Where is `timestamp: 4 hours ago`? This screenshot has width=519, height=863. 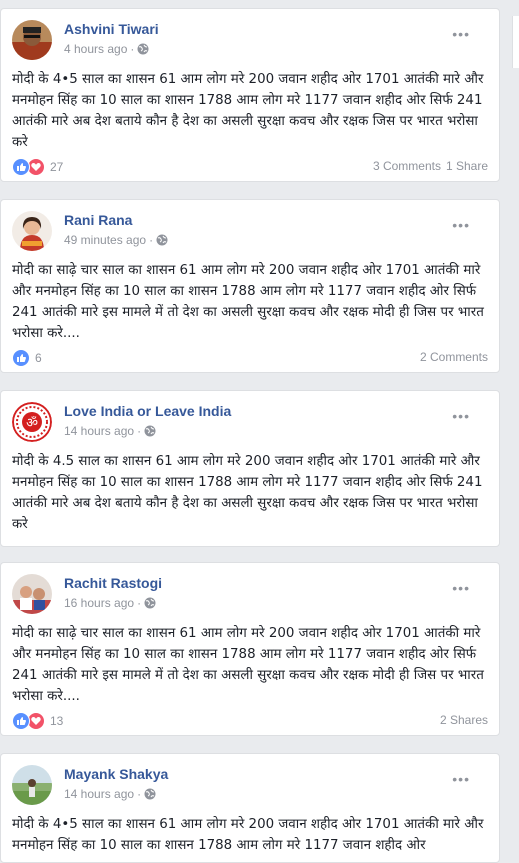 timestamp: 4 hours ago is located at coordinates (95, 49).